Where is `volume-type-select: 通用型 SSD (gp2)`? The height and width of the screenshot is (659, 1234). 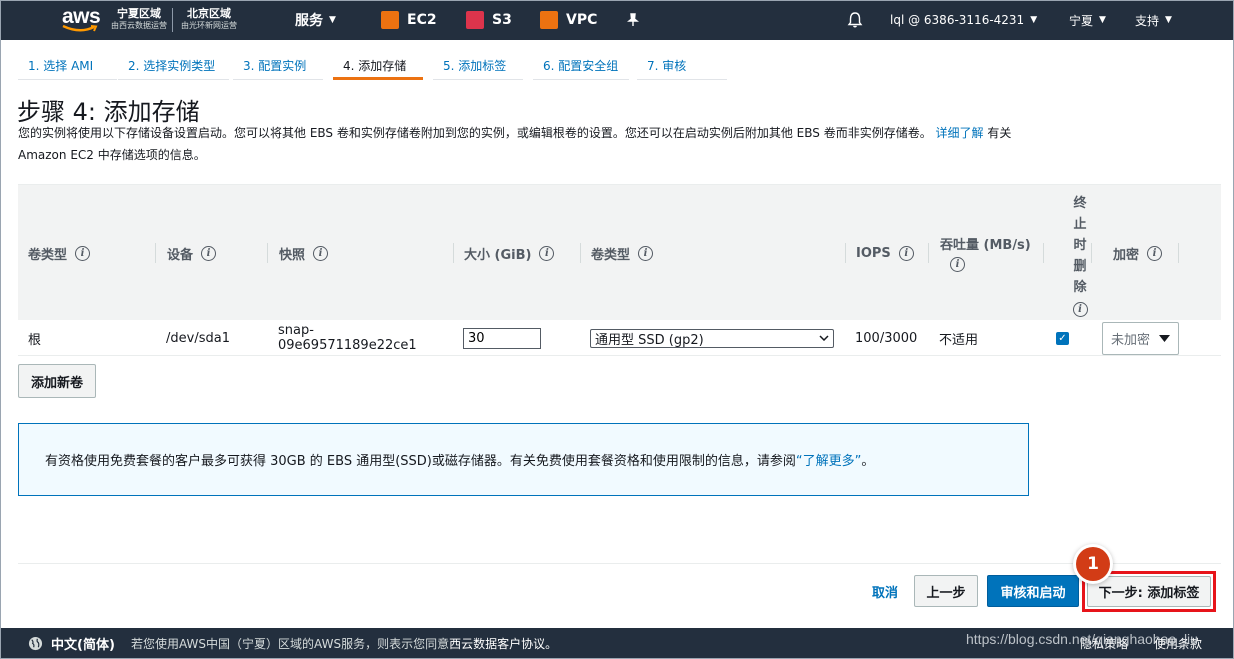
volume-type-select: 通用型 SSD (gp2) is located at coordinates (712, 338).